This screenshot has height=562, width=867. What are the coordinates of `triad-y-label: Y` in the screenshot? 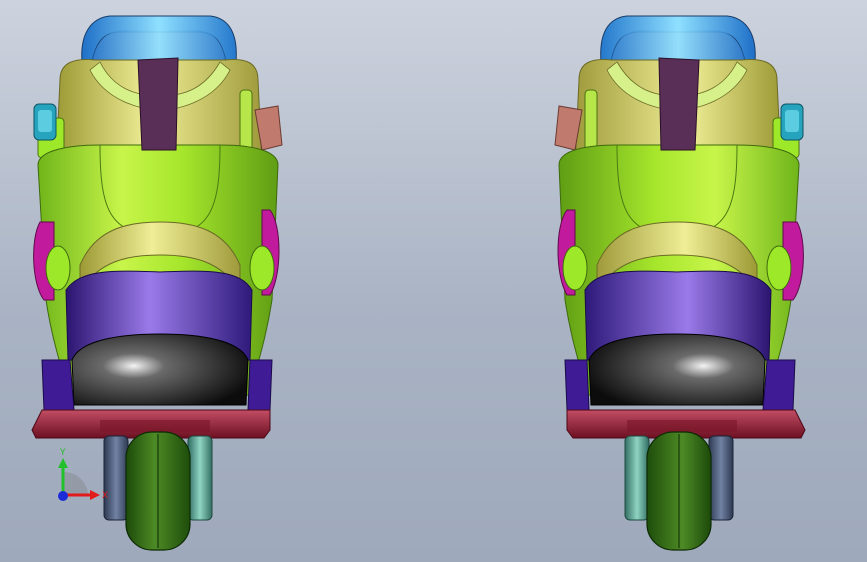 It's located at (62, 453).